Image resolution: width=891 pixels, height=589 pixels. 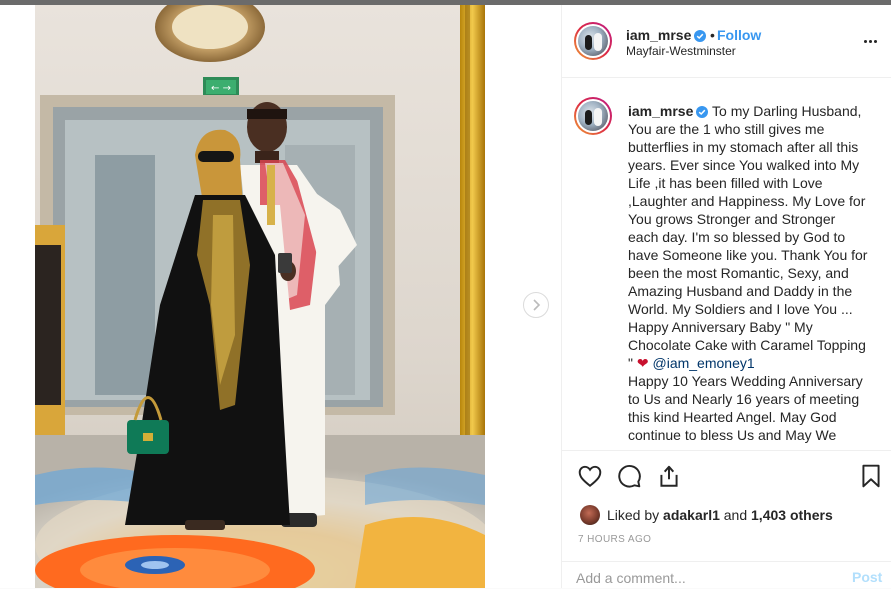 I want to click on exit-sign-text: ← →, so click(x=221, y=88).